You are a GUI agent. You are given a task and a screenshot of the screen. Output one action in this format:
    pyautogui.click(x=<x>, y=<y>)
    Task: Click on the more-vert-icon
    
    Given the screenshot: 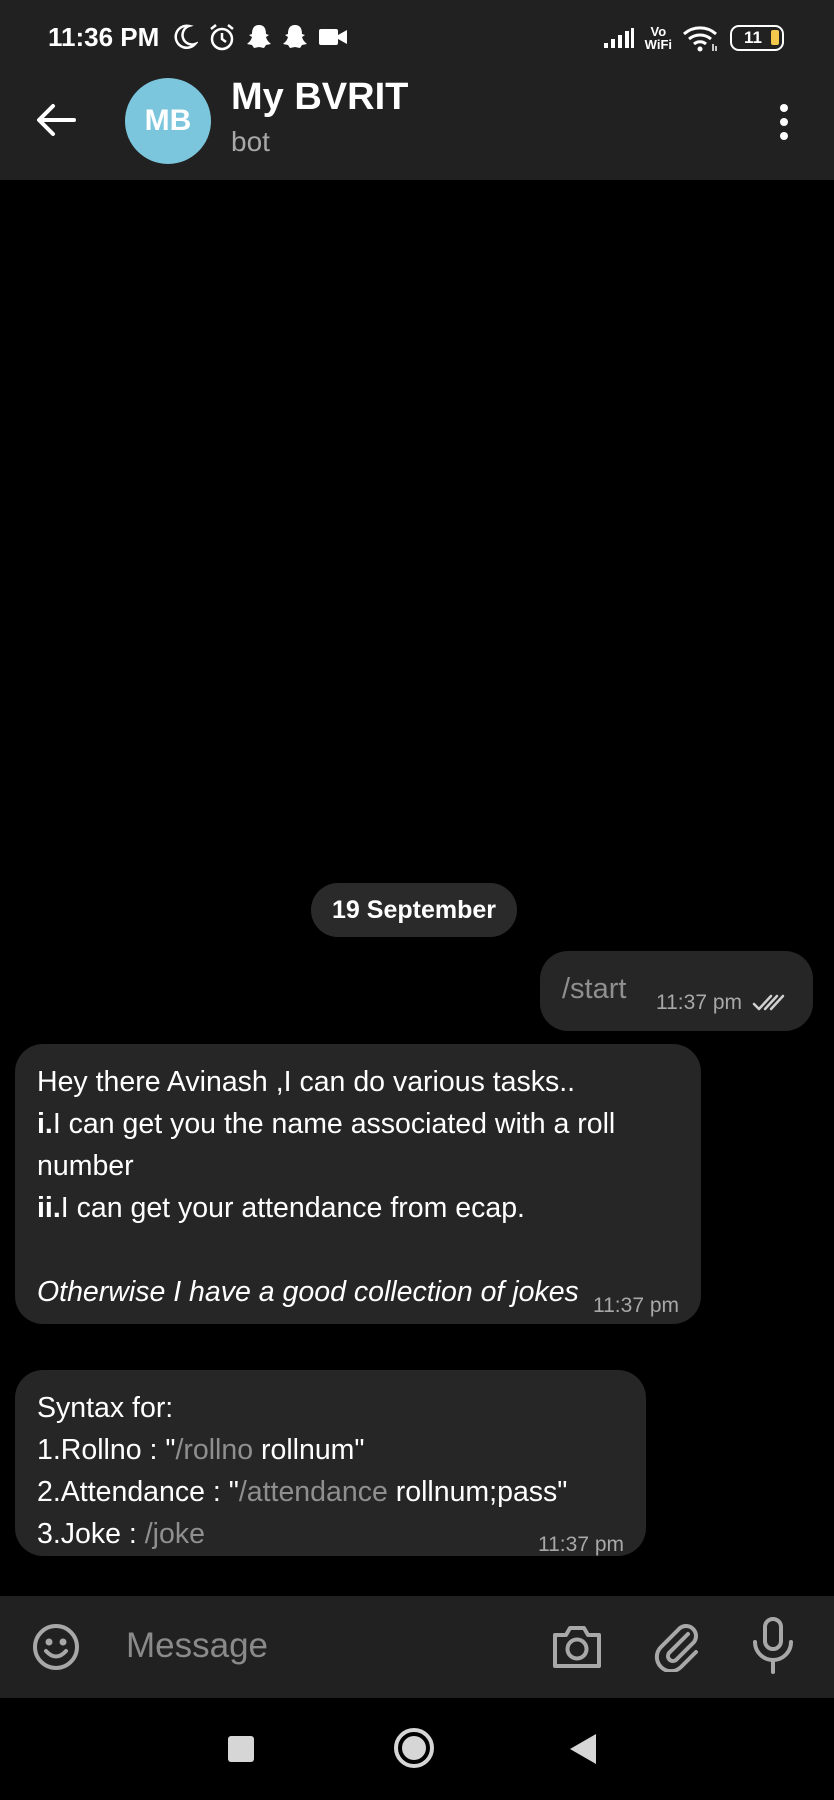 What is the action you would take?
    pyautogui.click(x=784, y=108)
    